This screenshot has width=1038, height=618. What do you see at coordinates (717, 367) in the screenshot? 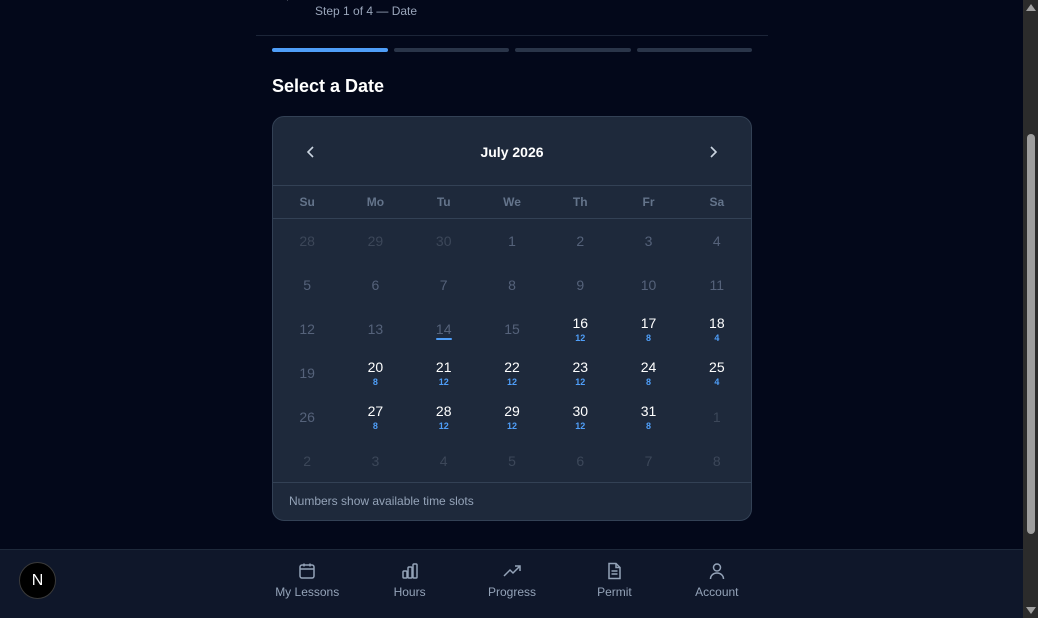
I see `day-number: 25` at bounding box center [717, 367].